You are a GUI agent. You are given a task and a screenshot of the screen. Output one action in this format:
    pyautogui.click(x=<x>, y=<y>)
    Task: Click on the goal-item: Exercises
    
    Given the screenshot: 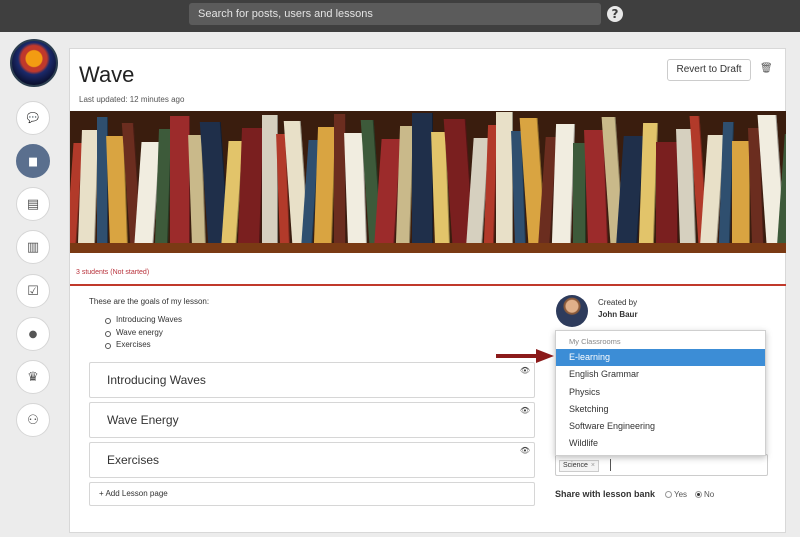 What is the action you would take?
    pyautogui.click(x=143, y=346)
    